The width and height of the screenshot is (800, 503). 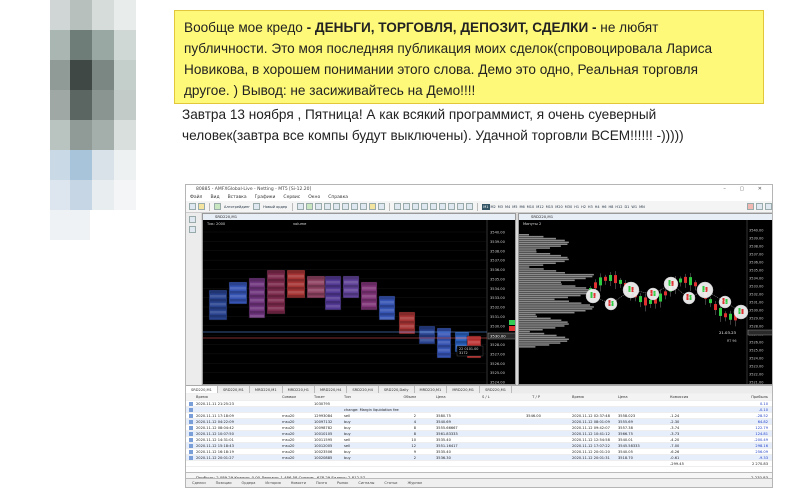 I want to click on timeframe-m15: M15, so click(x=549, y=207).